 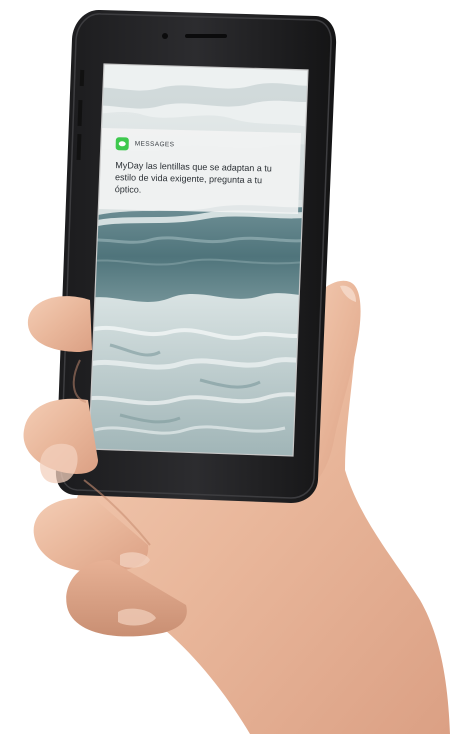 I want to click on messages-app-icon, so click(x=122, y=144).